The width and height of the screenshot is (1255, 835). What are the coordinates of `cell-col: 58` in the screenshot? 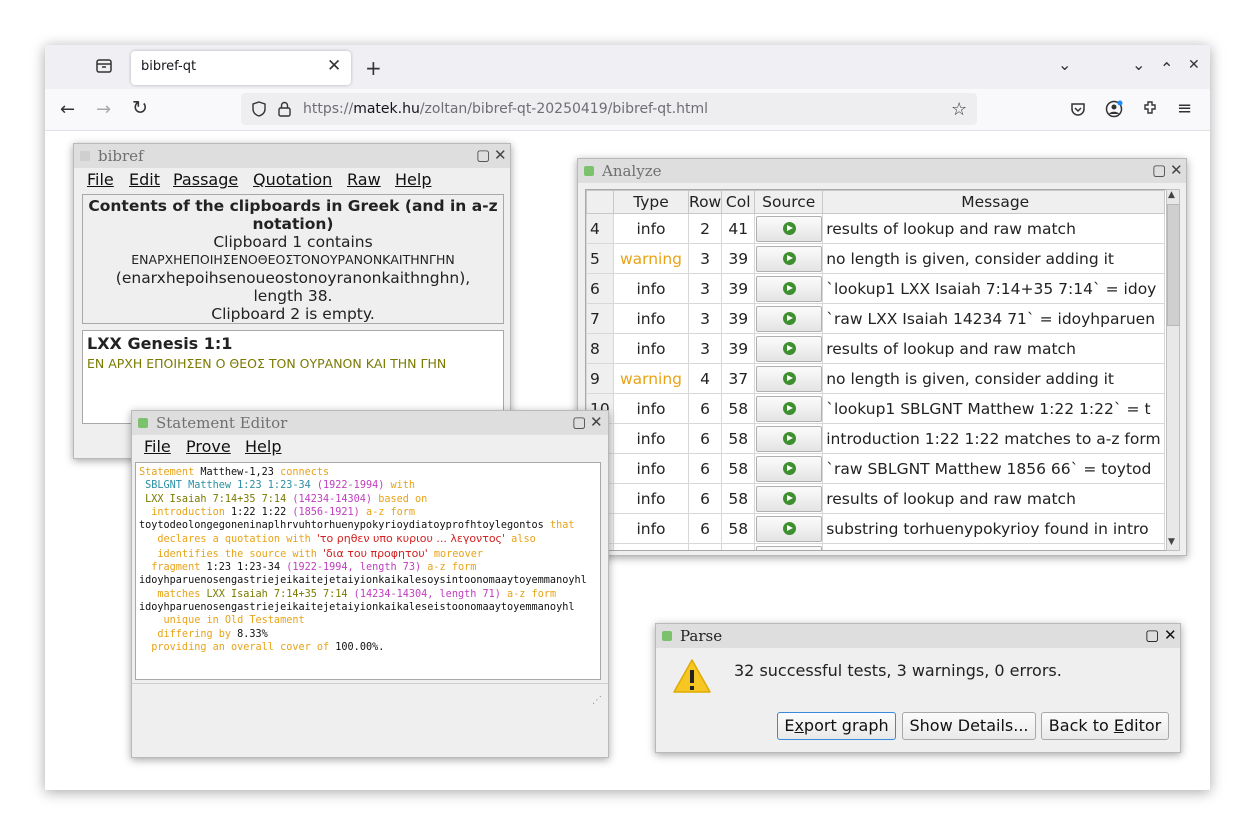 It's located at (738, 528).